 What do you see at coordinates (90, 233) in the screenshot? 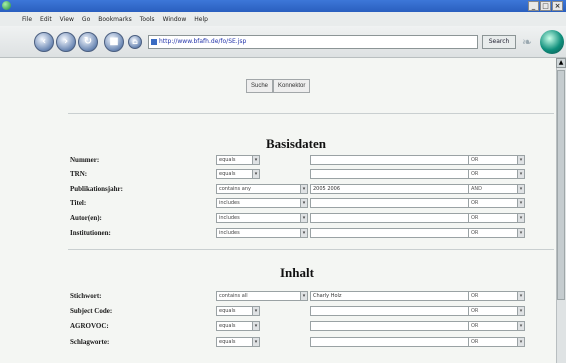
I see `field-label: Institutionen:` at bounding box center [90, 233].